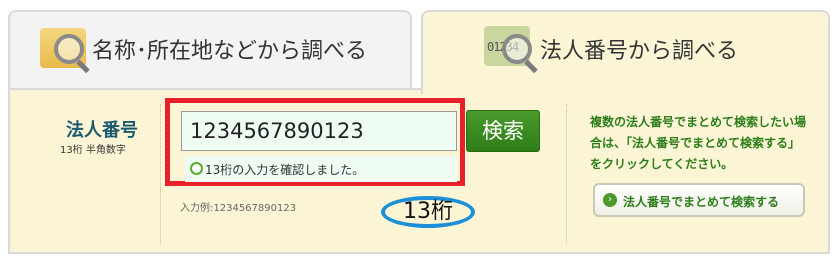 The image size is (840, 265). Describe the element at coordinates (503, 131) in the screenshot. I see `search-button: 検索` at that location.